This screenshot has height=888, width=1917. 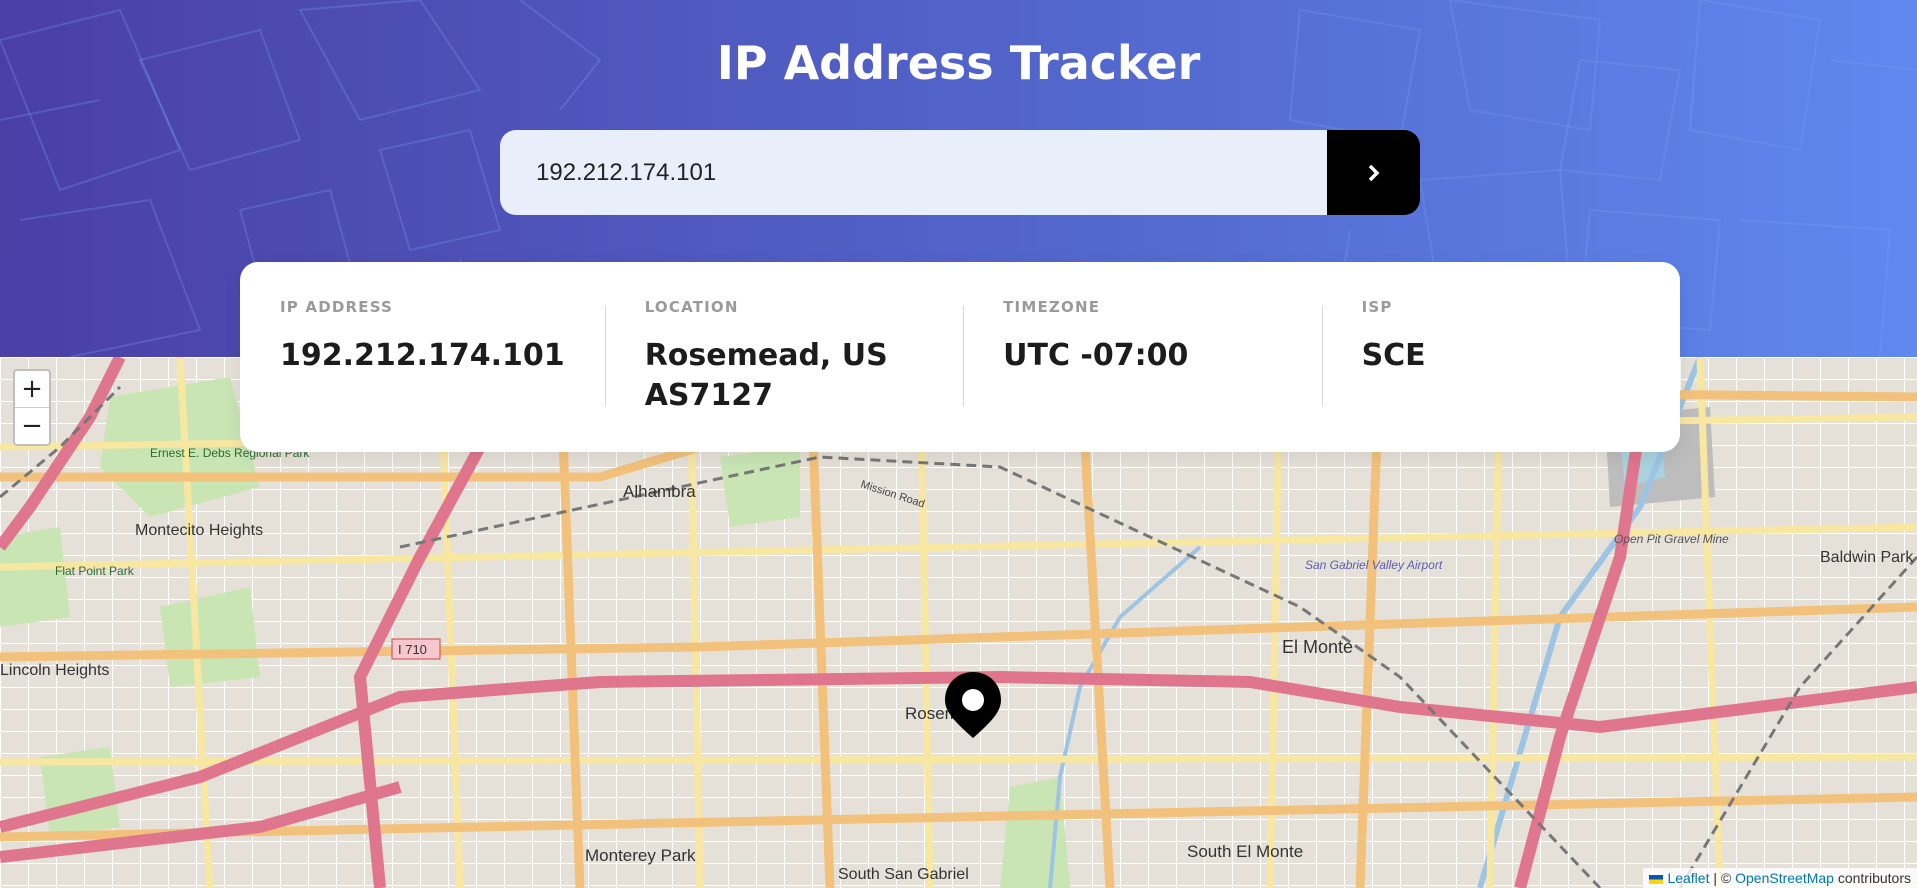 I want to click on attribution-contributors: contributors, so click(x=1874, y=878).